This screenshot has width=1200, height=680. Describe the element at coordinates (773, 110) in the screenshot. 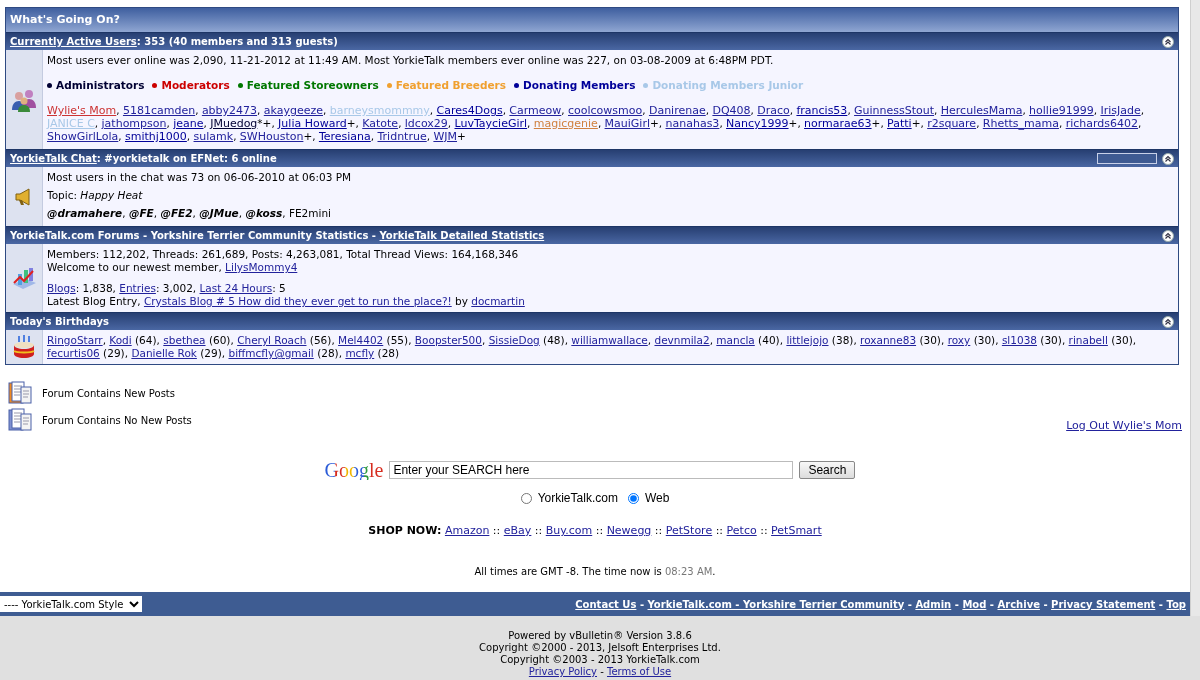

I see `user-link: Draco` at that location.